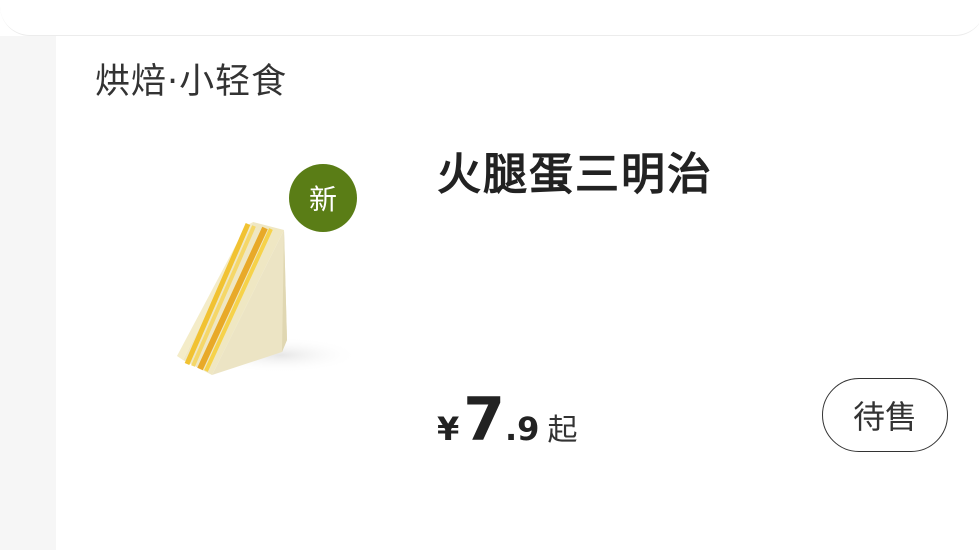 This screenshot has height=550, width=979. Describe the element at coordinates (522, 429) in the screenshot. I see `price-decimal: .9` at that location.